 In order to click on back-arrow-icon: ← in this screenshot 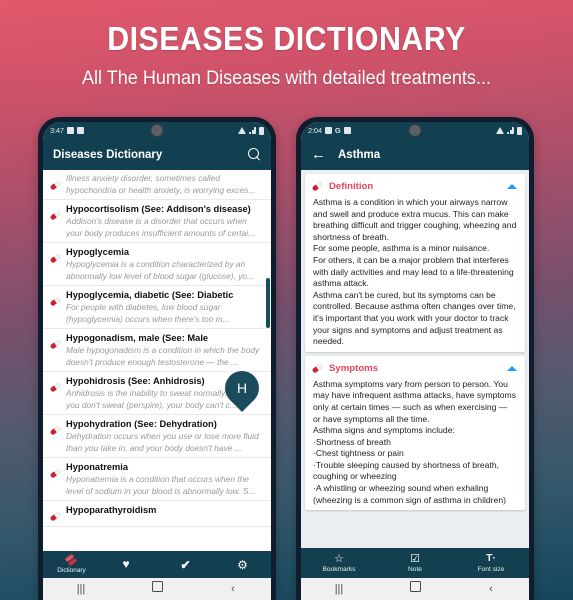, I will do `click(318, 154)`.